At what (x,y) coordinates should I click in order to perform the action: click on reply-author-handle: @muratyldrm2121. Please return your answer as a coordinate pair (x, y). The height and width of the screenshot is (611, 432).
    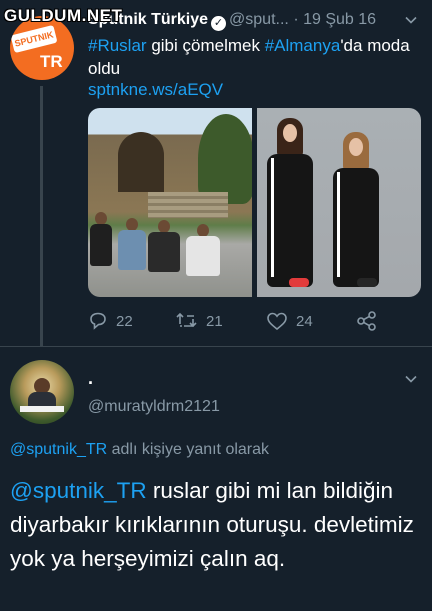
    Looking at the image, I should click on (154, 407).